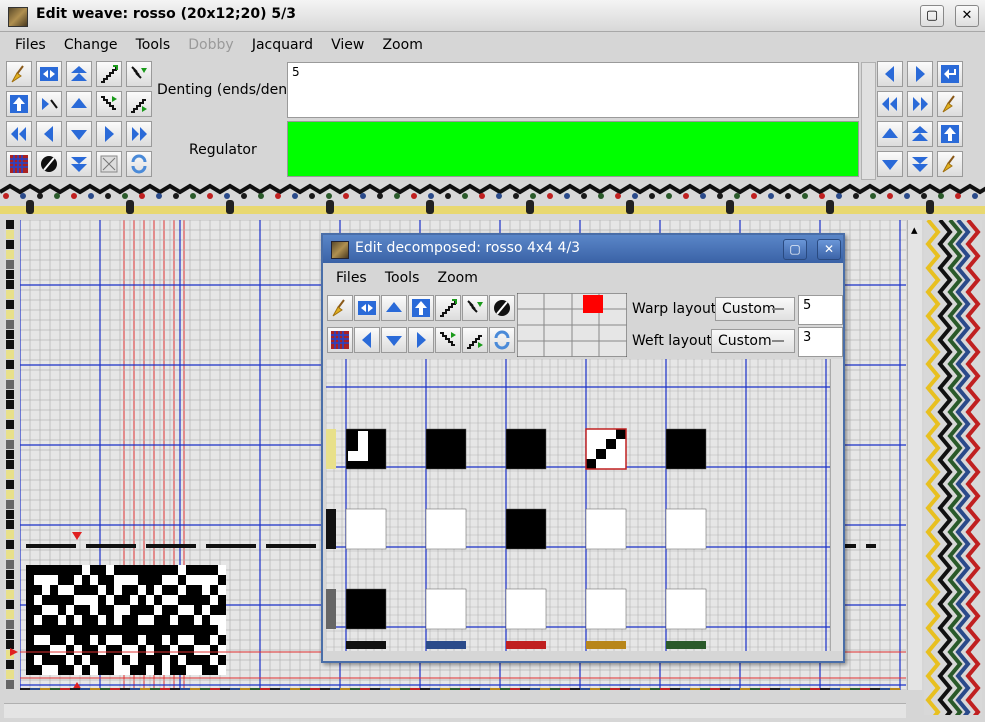 The width and height of the screenshot is (985, 722). I want to click on horizontal-scrollbar, so click(455, 710).